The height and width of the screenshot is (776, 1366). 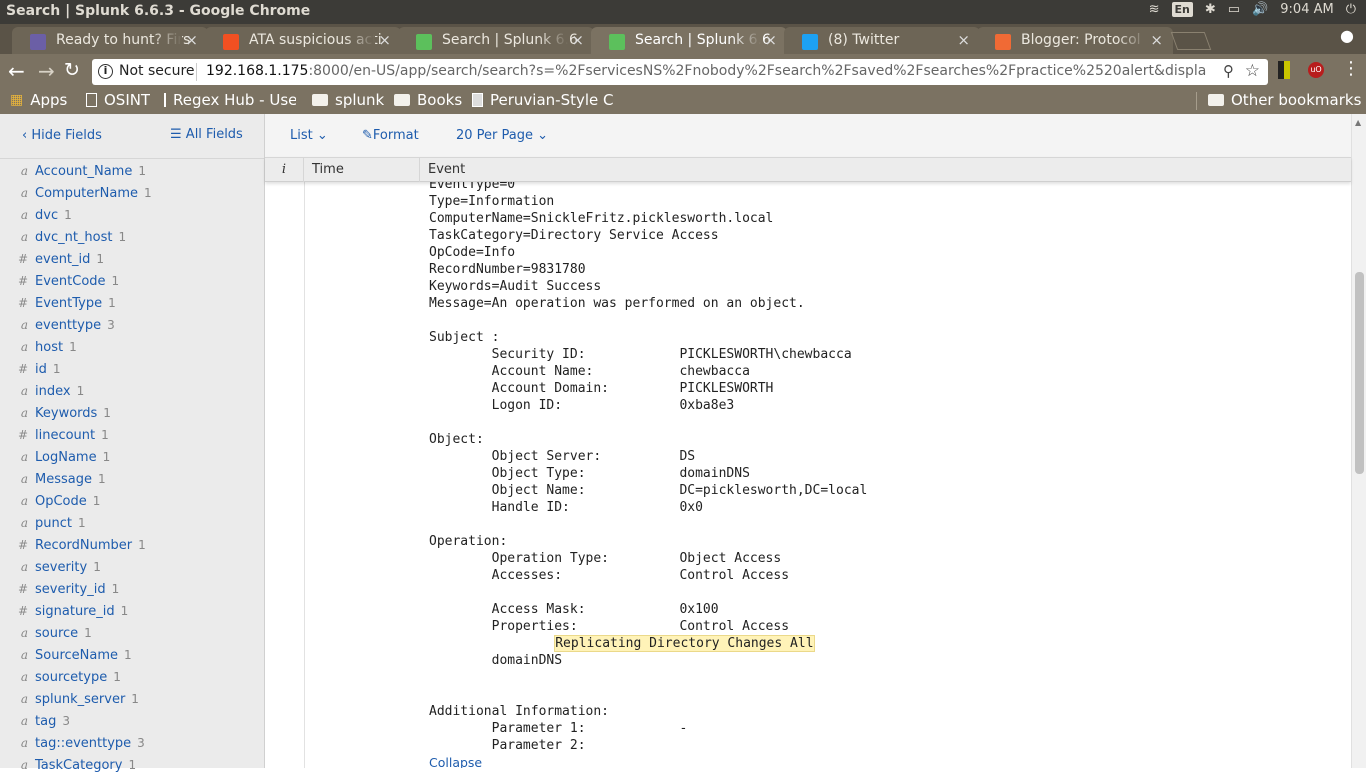 What do you see at coordinates (132, 765) in the screenshot?
I see `field-item: a TaskCategory 1` at bounding box center [132, 765].